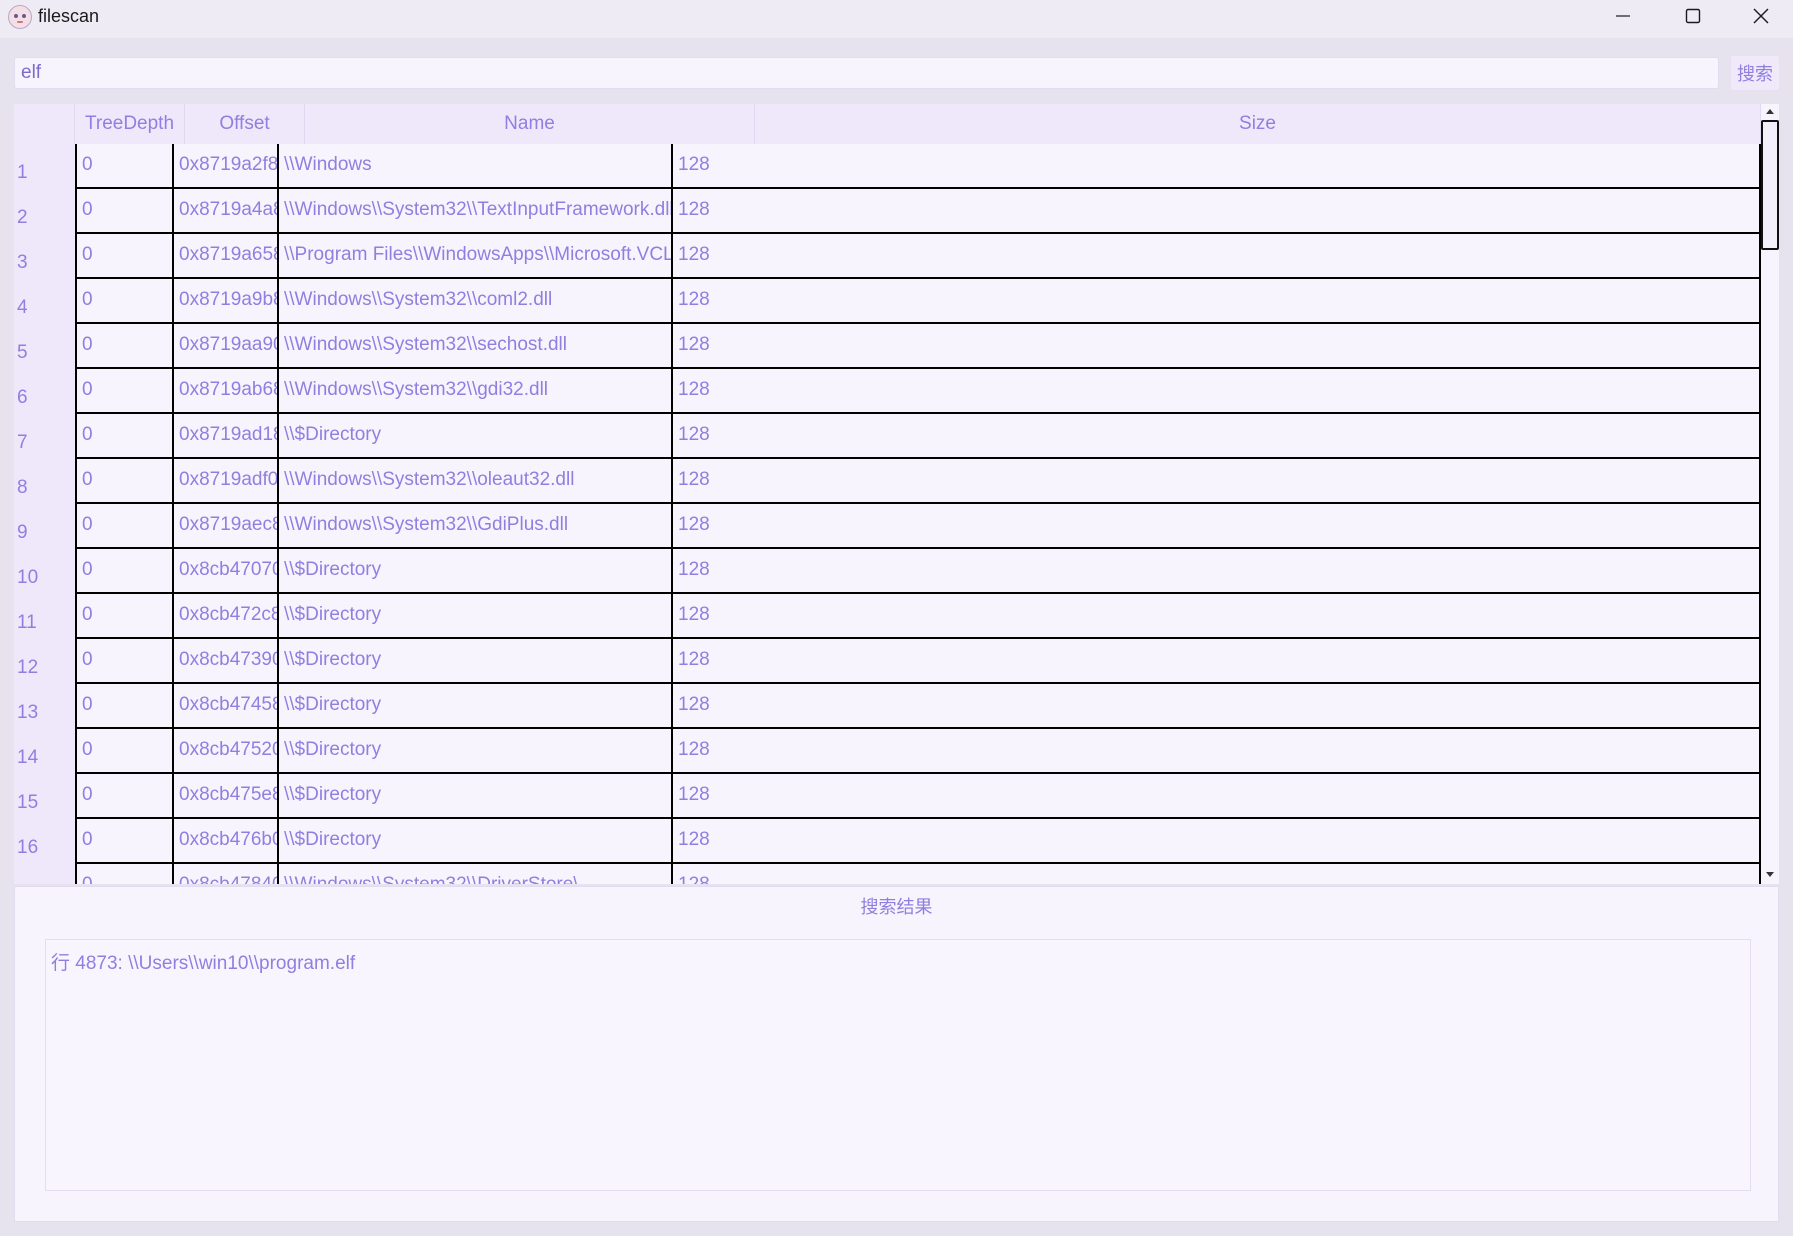 Image resolution: width=1793 pixels, height=1236 pixels. I want to click on cell-name: \\Windows\\System32\\DriverStore\, so click(474, 874).